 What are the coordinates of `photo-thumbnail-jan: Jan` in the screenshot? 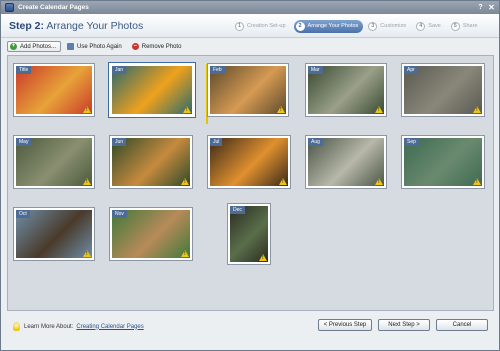 It's located at (152, 90).